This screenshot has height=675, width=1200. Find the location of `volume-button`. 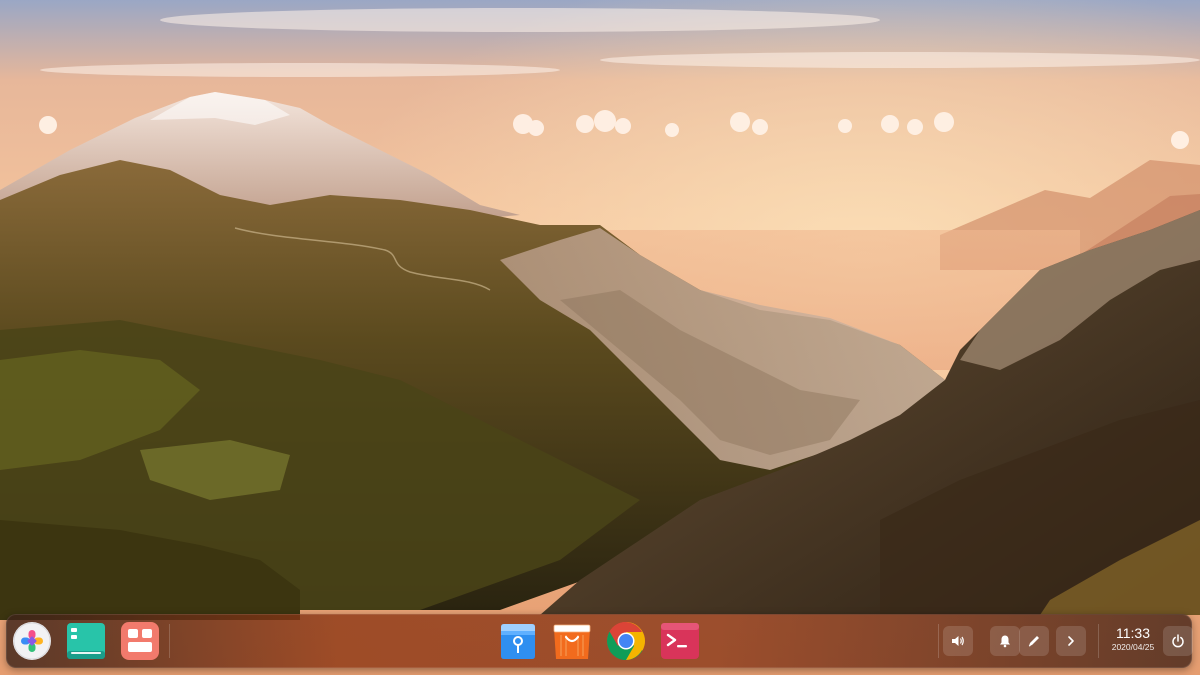

volume-button is located at coordinates (958, 641).